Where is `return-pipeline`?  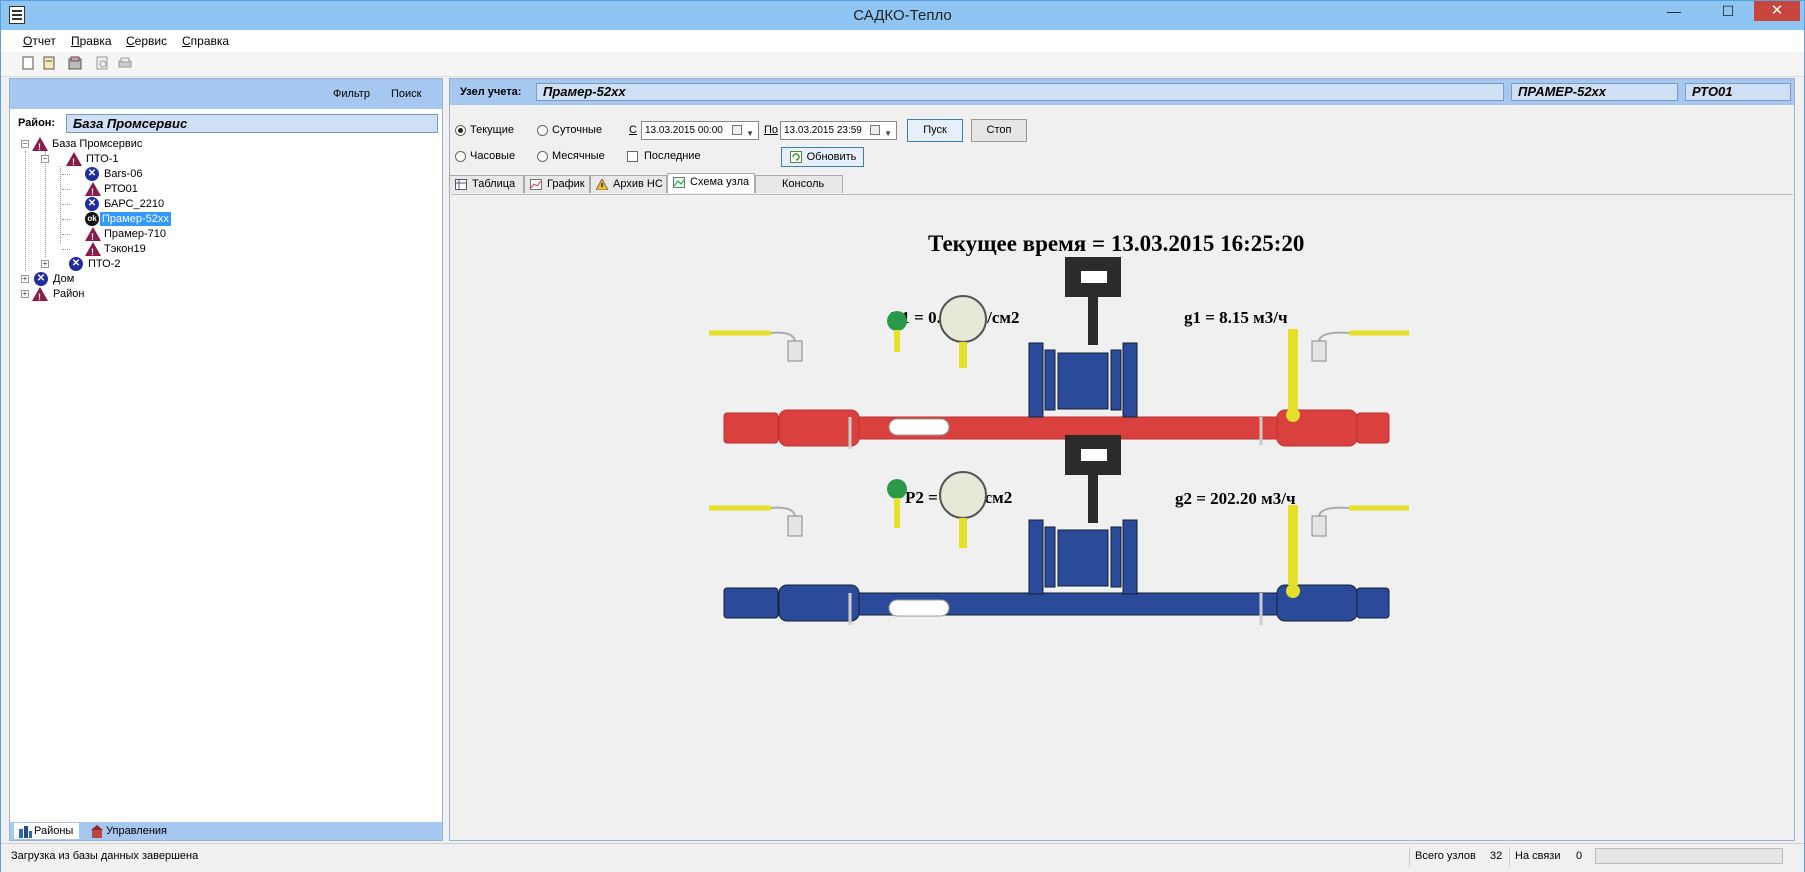
return-pipeline is located at coordinates (1059, 530).